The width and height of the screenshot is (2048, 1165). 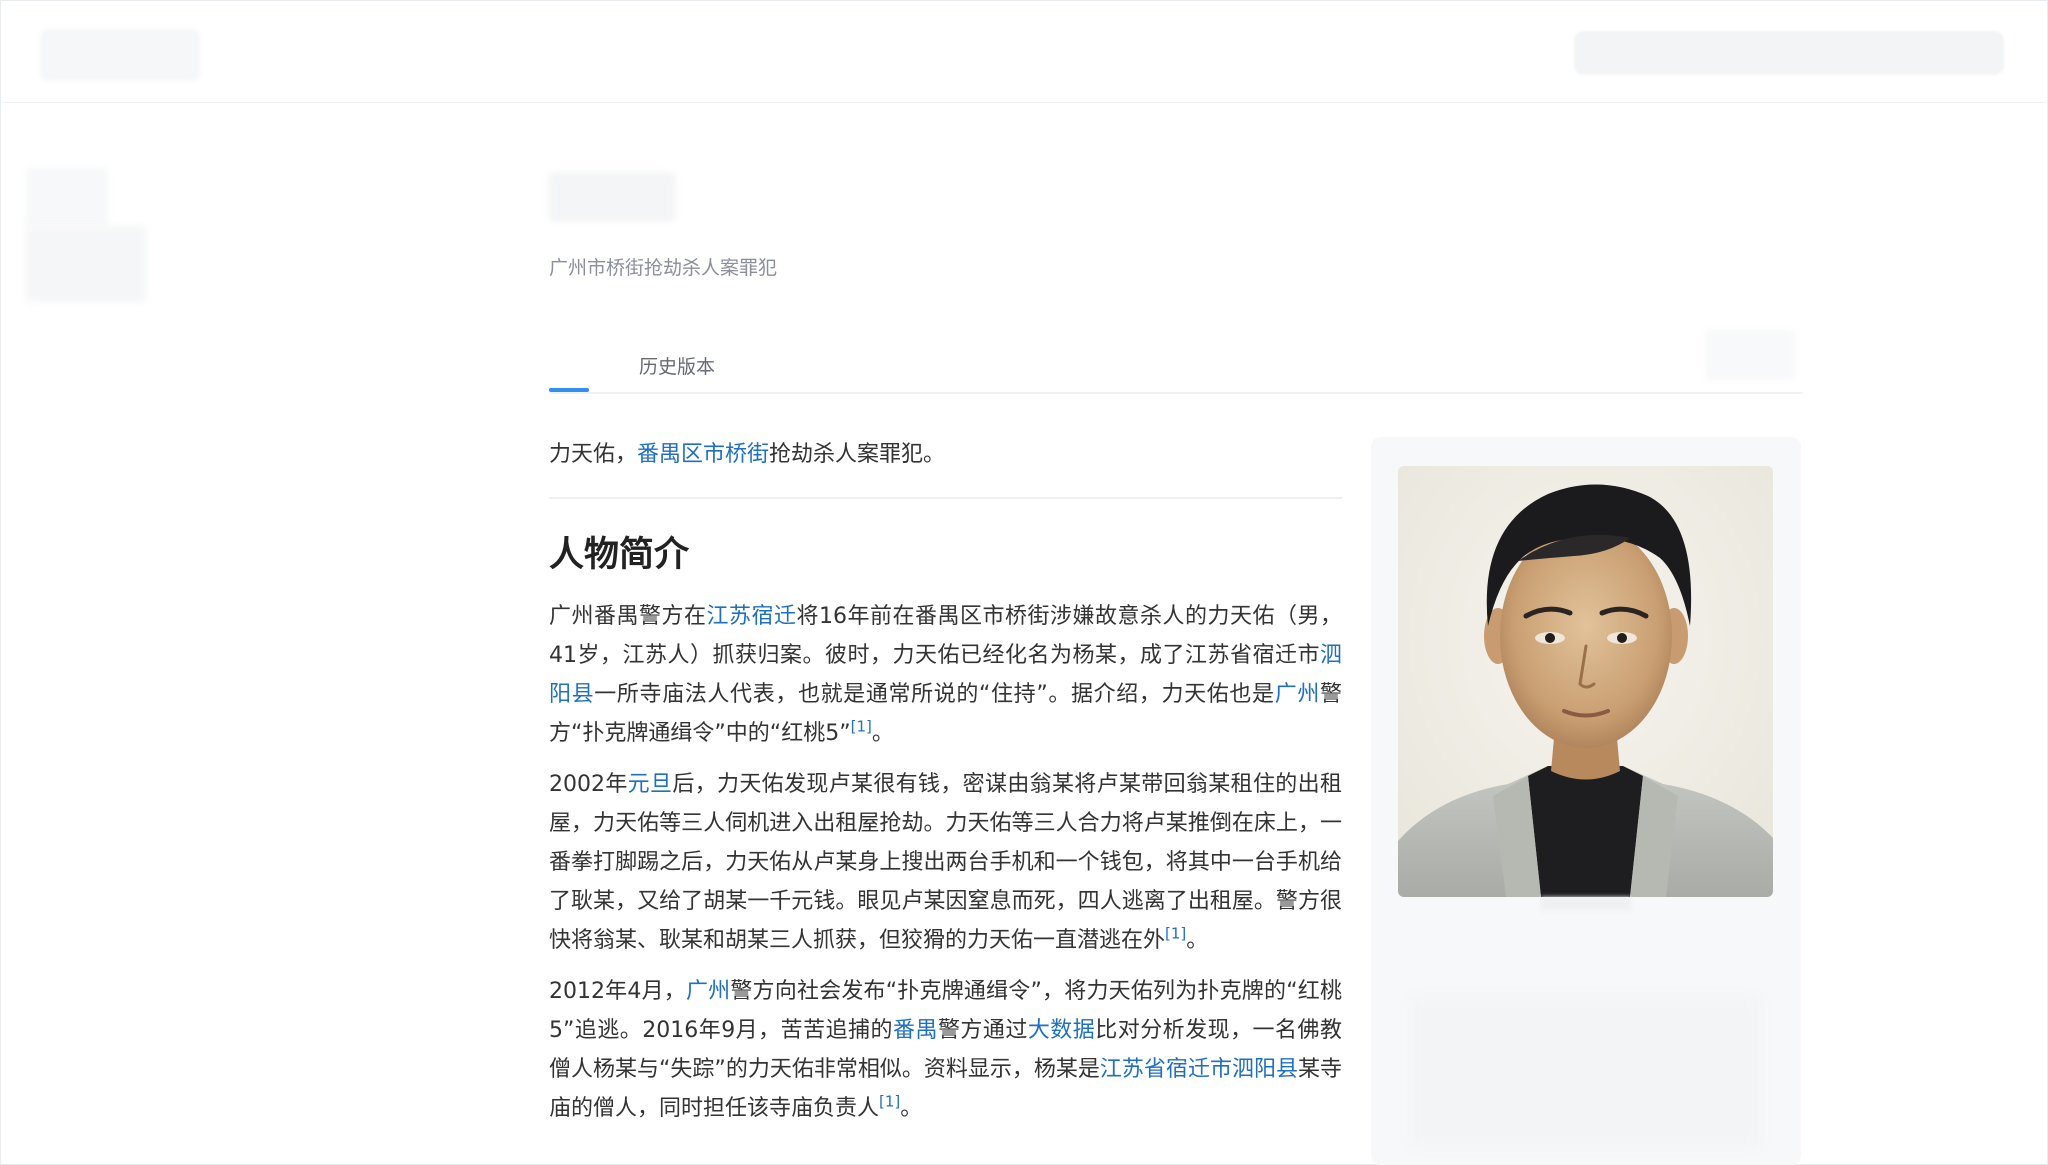 What do you see at coordinates (67, 197) in the screenshot?
I see `side-nav-blurred` at bounding box center [67, 197].